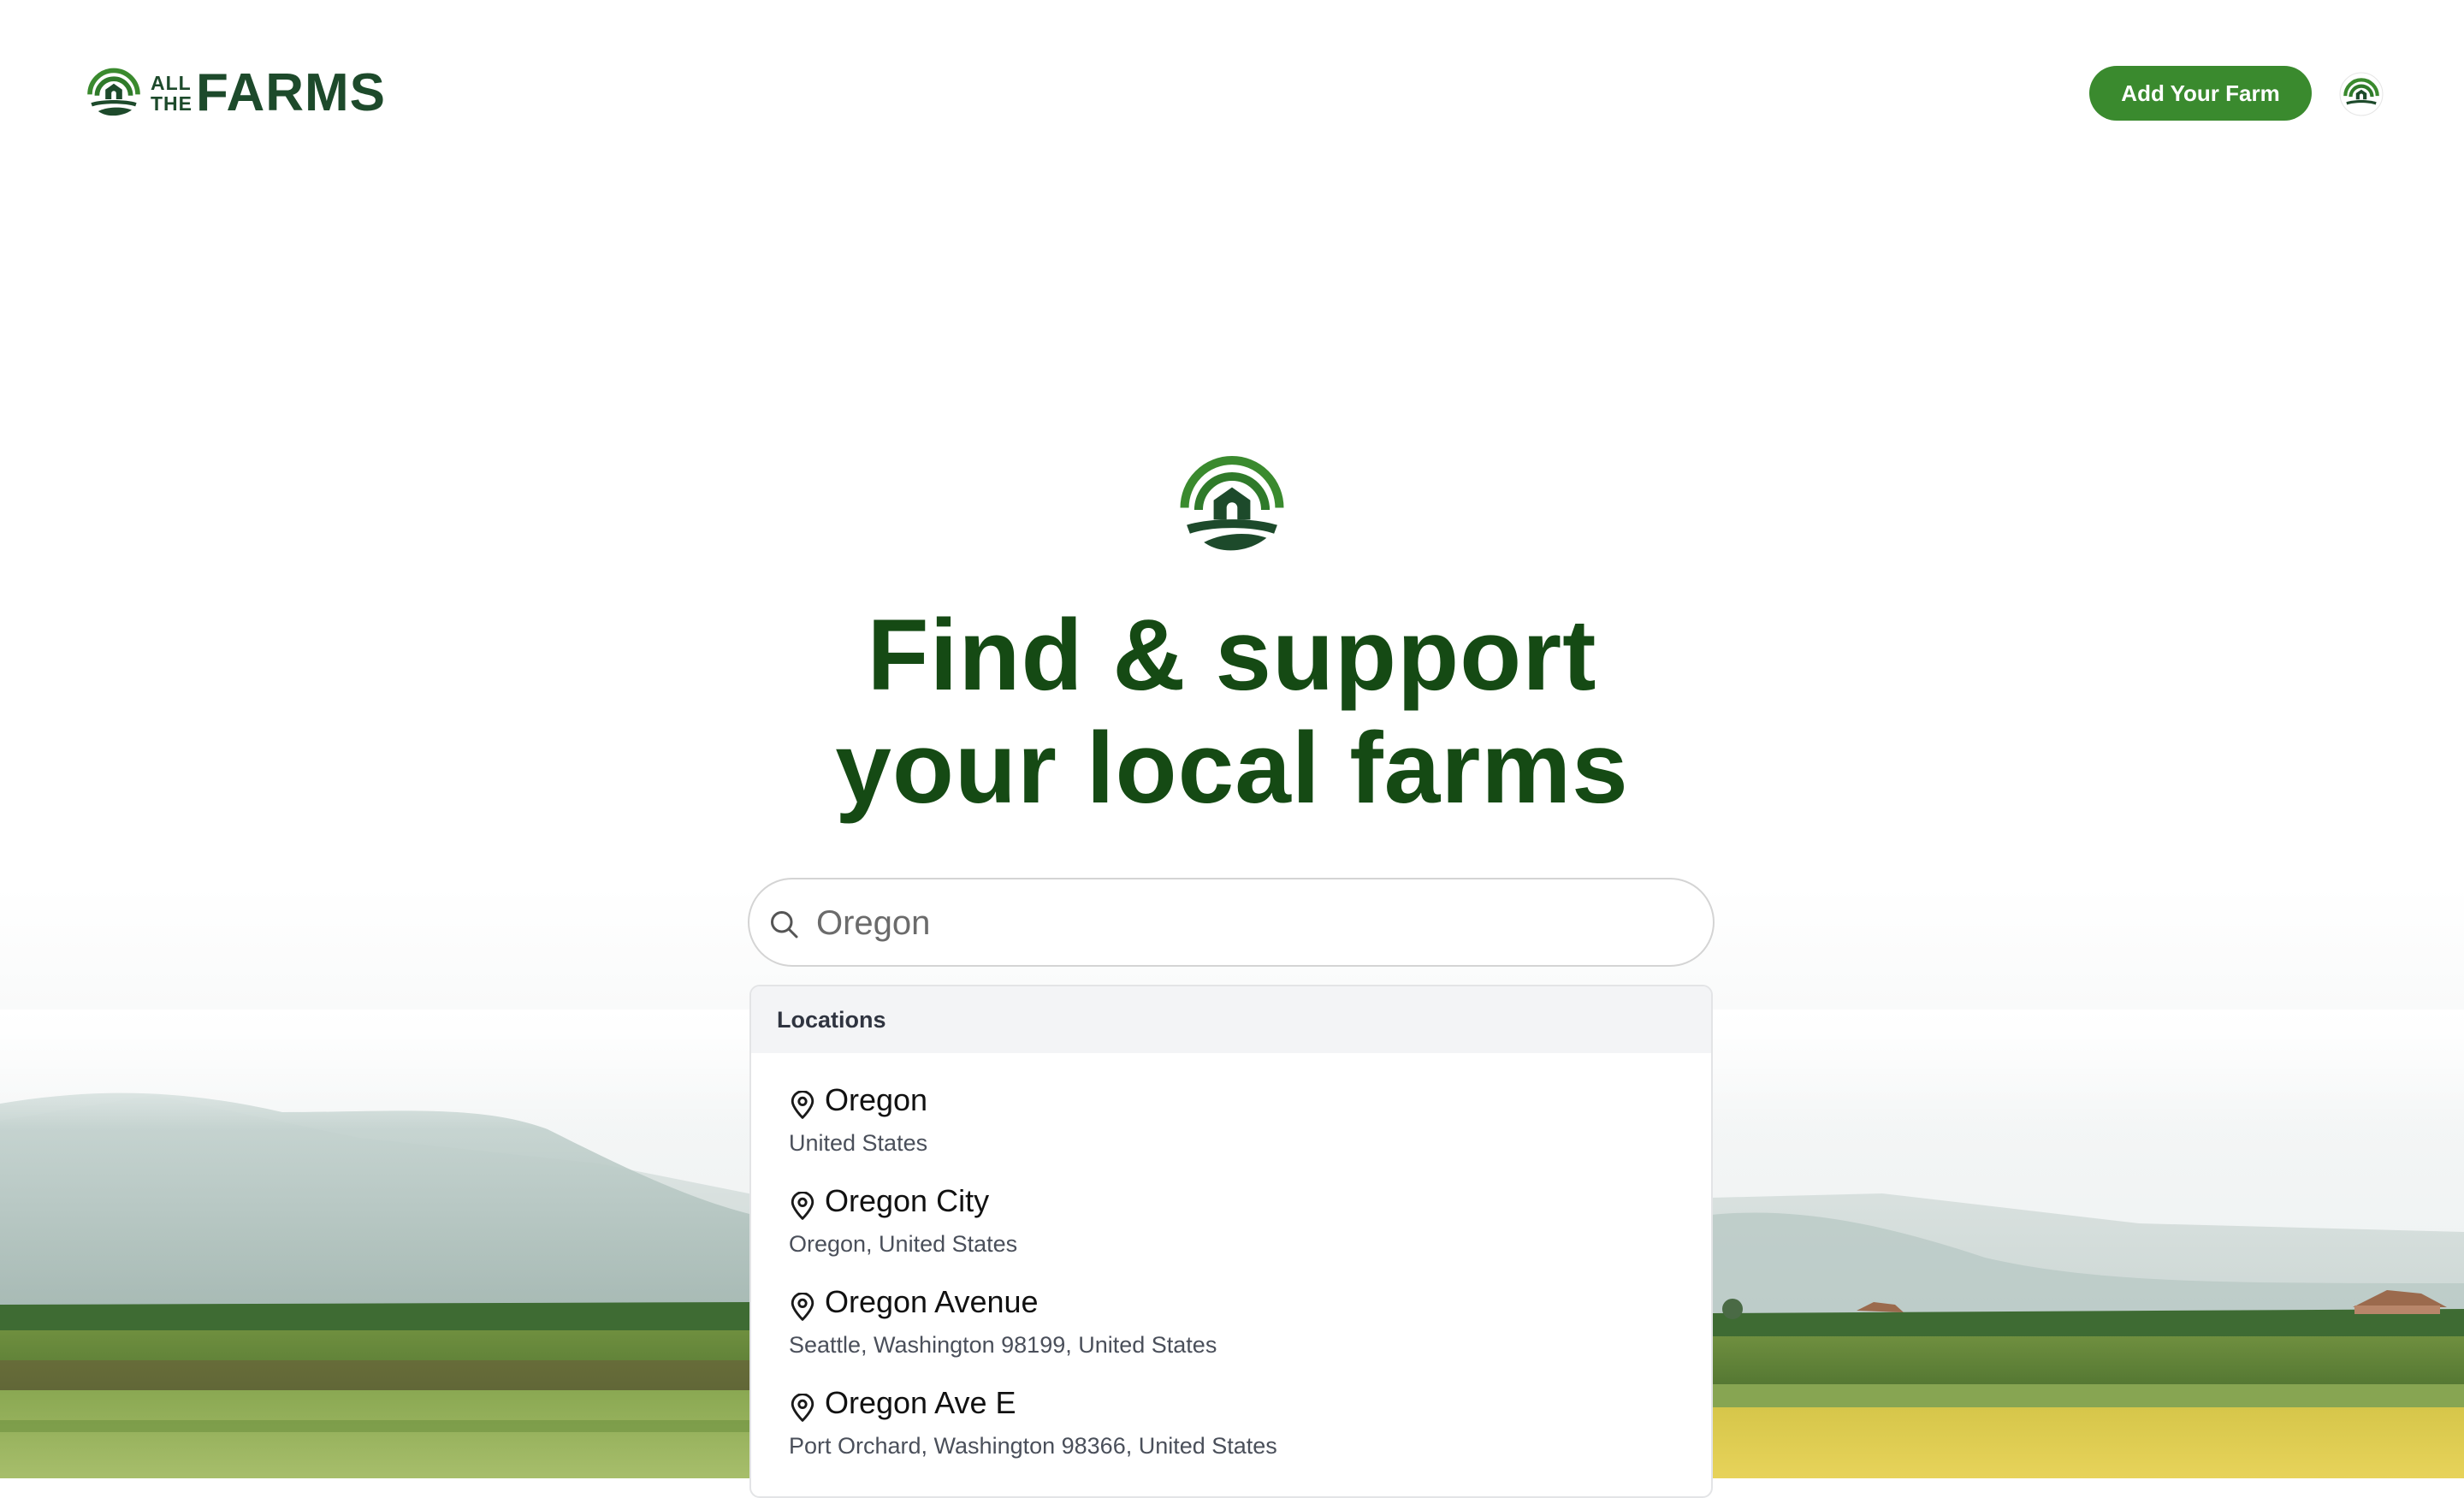  I want to click on location-search-bar, so click(1231, 923).